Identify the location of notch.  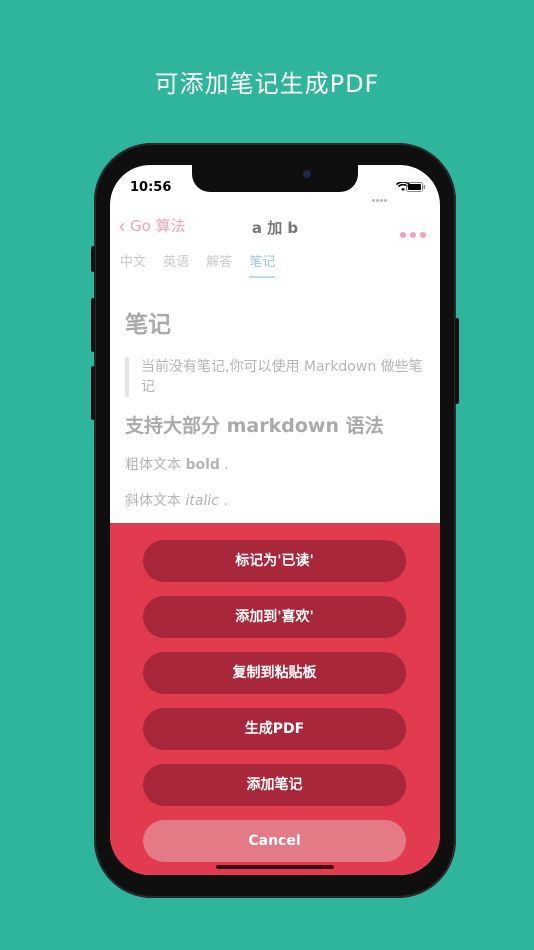
(275, 178).